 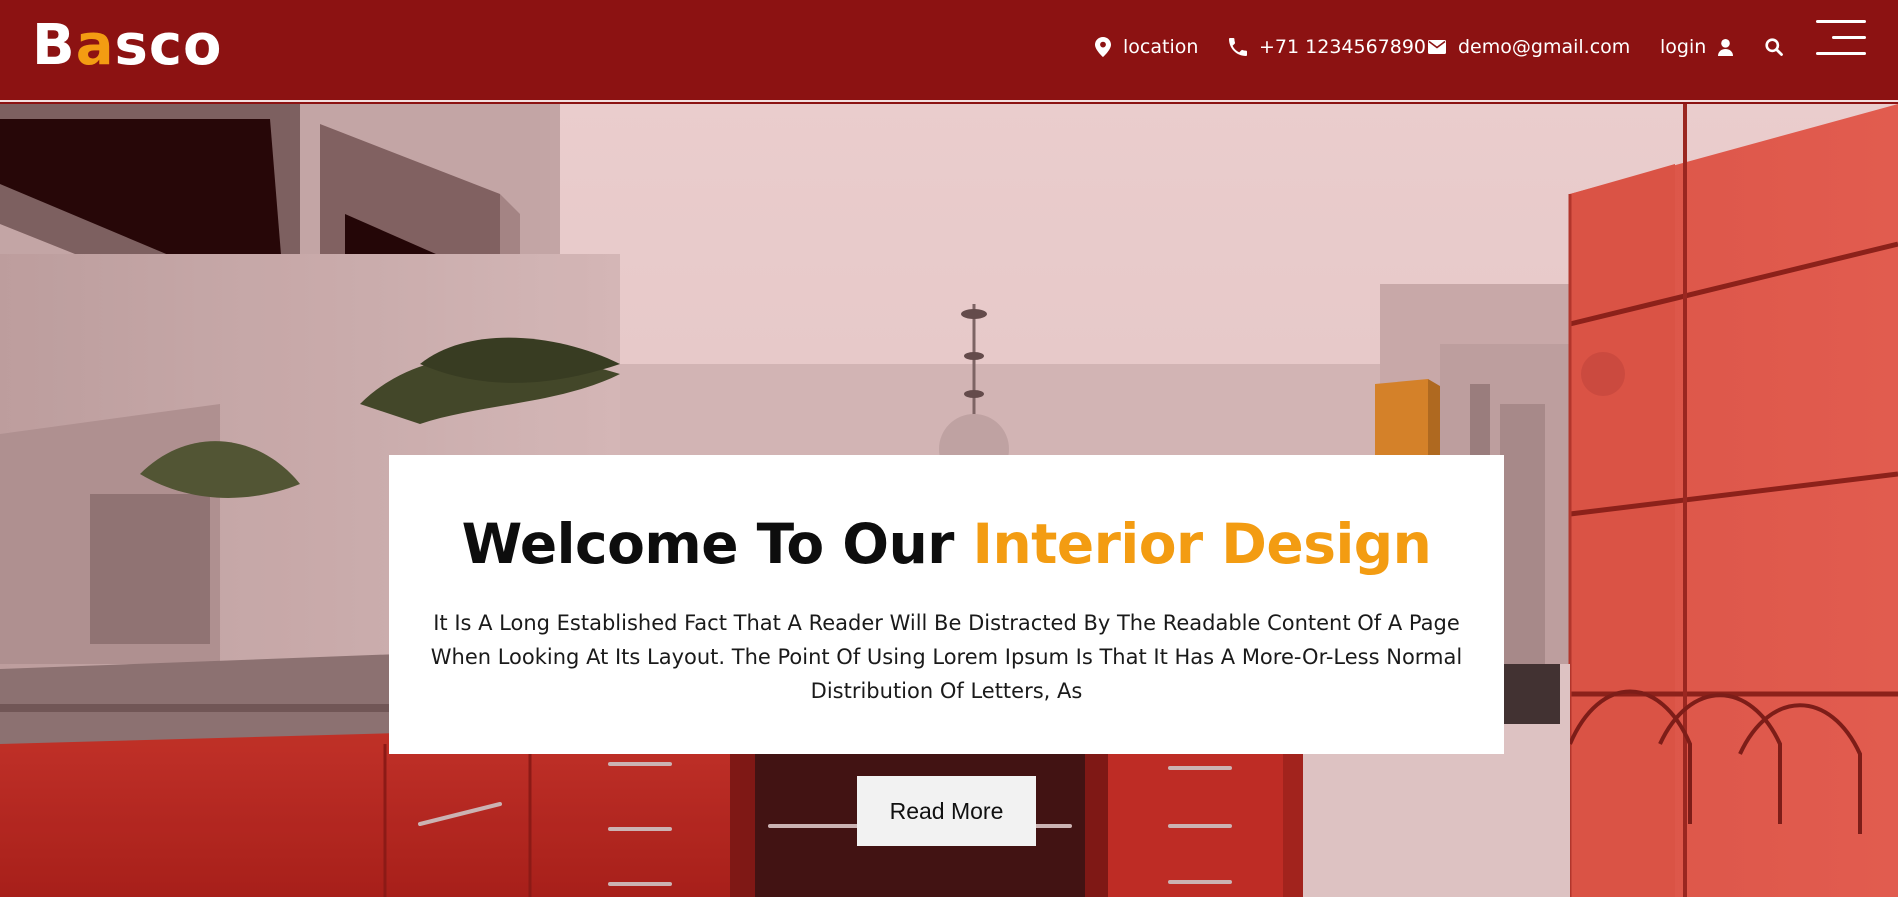 I want to click on phone-icon, so click(x=1238, y=47).